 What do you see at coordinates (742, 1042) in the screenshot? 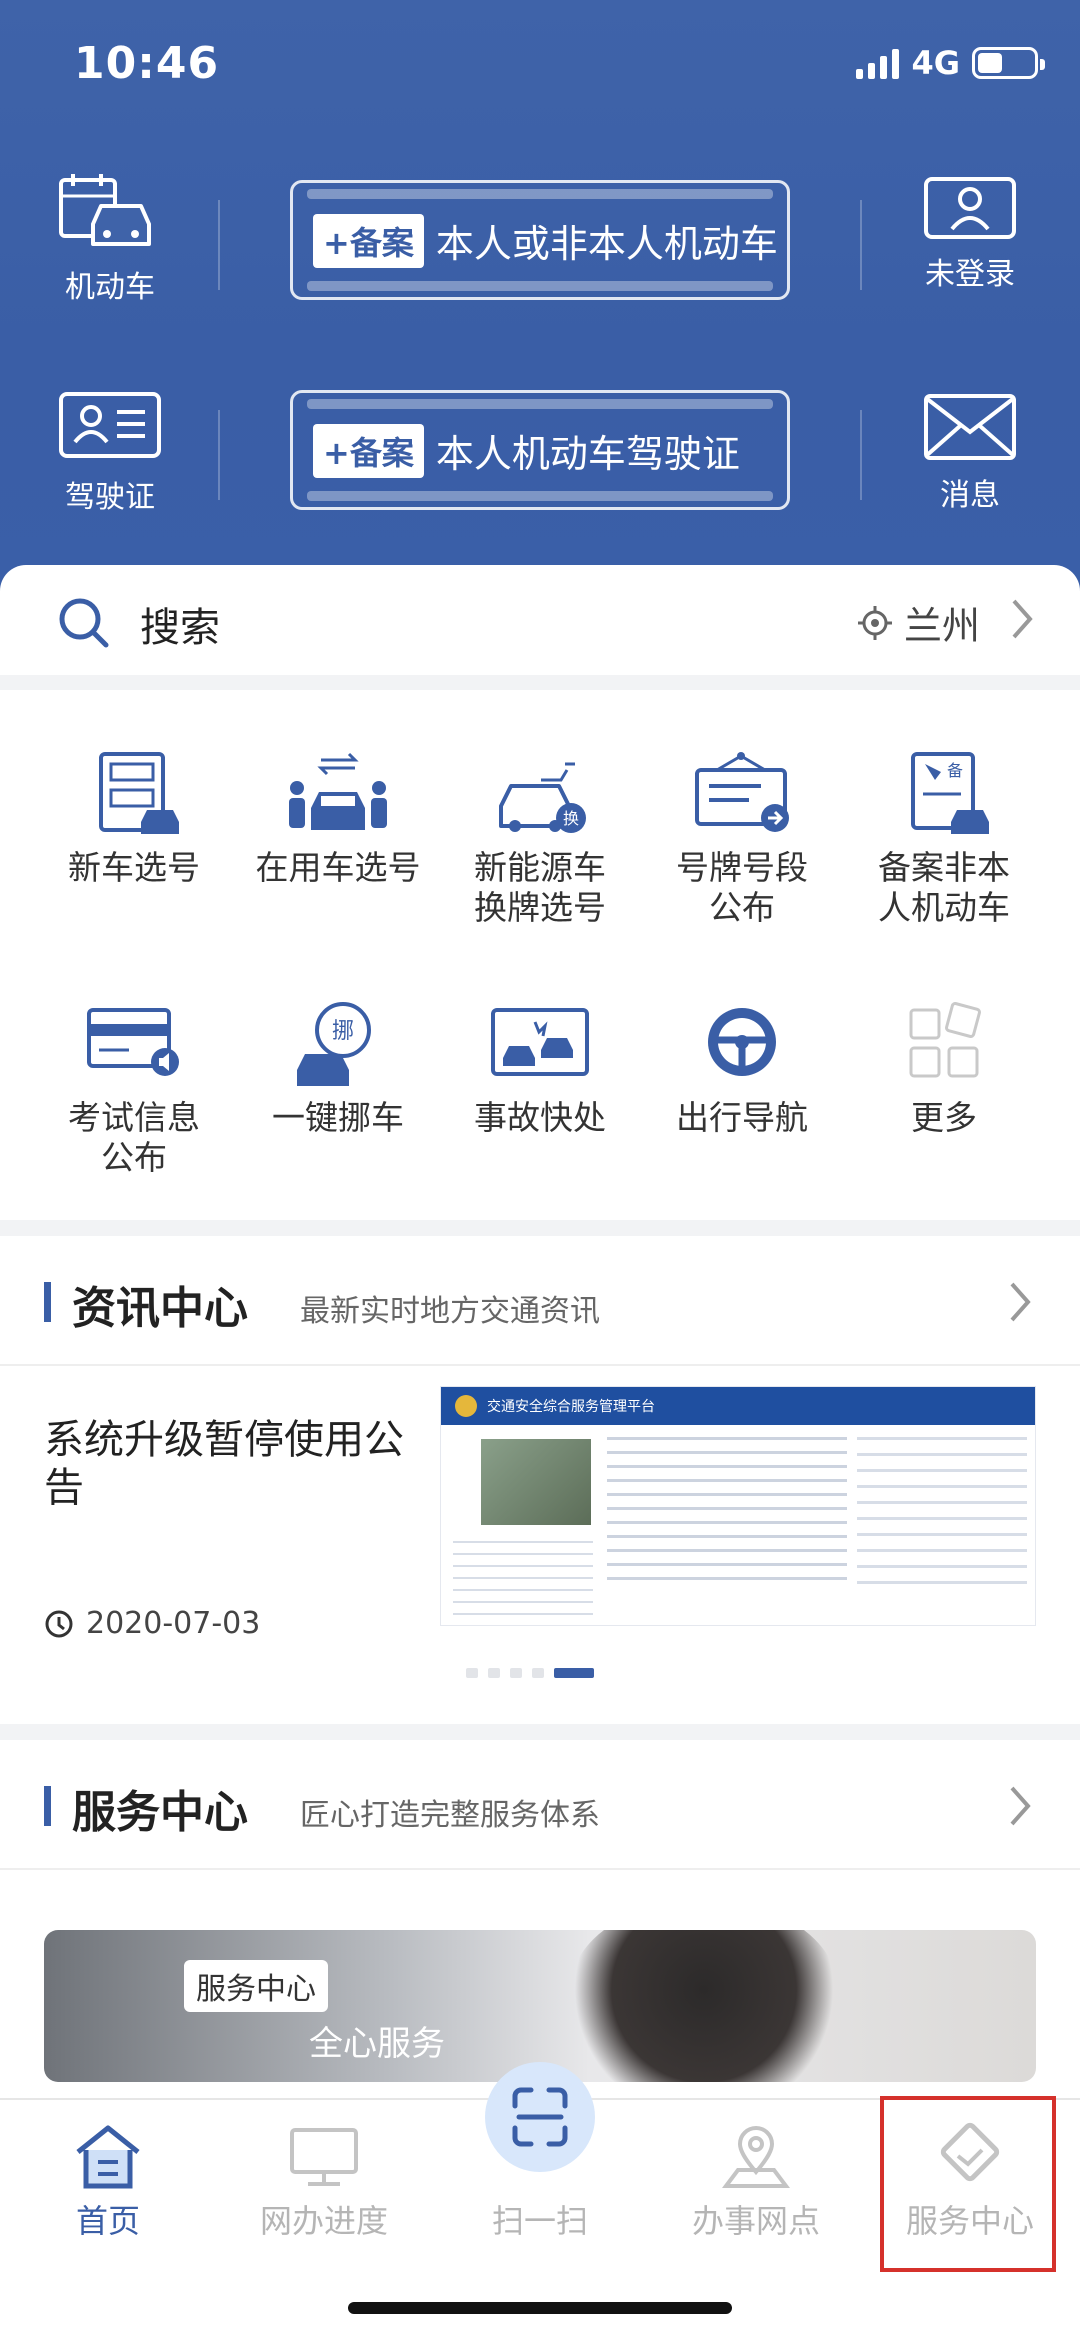
I see `steering-wheel-icon` at bounding box center [742, 1042].